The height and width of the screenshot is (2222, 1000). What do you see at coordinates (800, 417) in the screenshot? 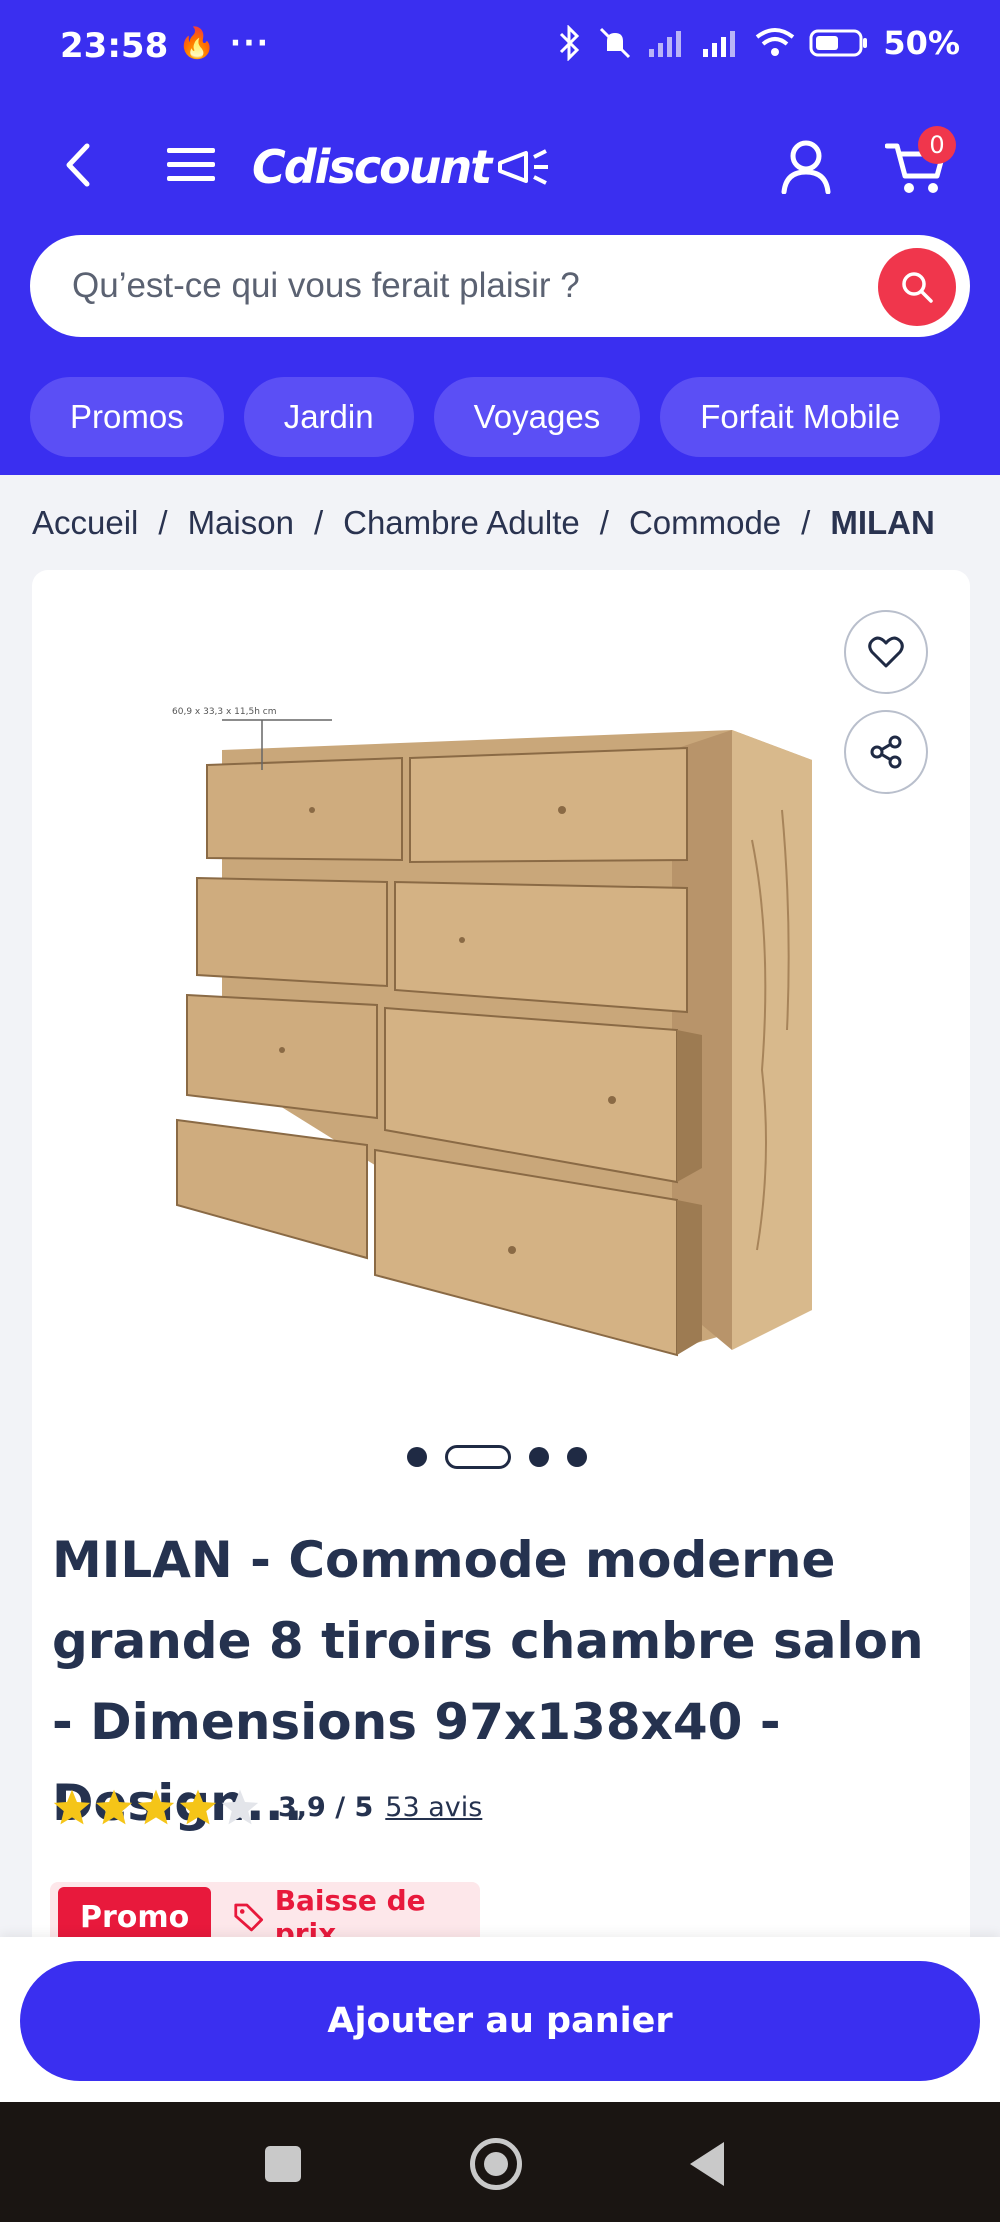
I see `chip-forfait-mobile: Forfait Mobile` at bounding box center [800, 417].